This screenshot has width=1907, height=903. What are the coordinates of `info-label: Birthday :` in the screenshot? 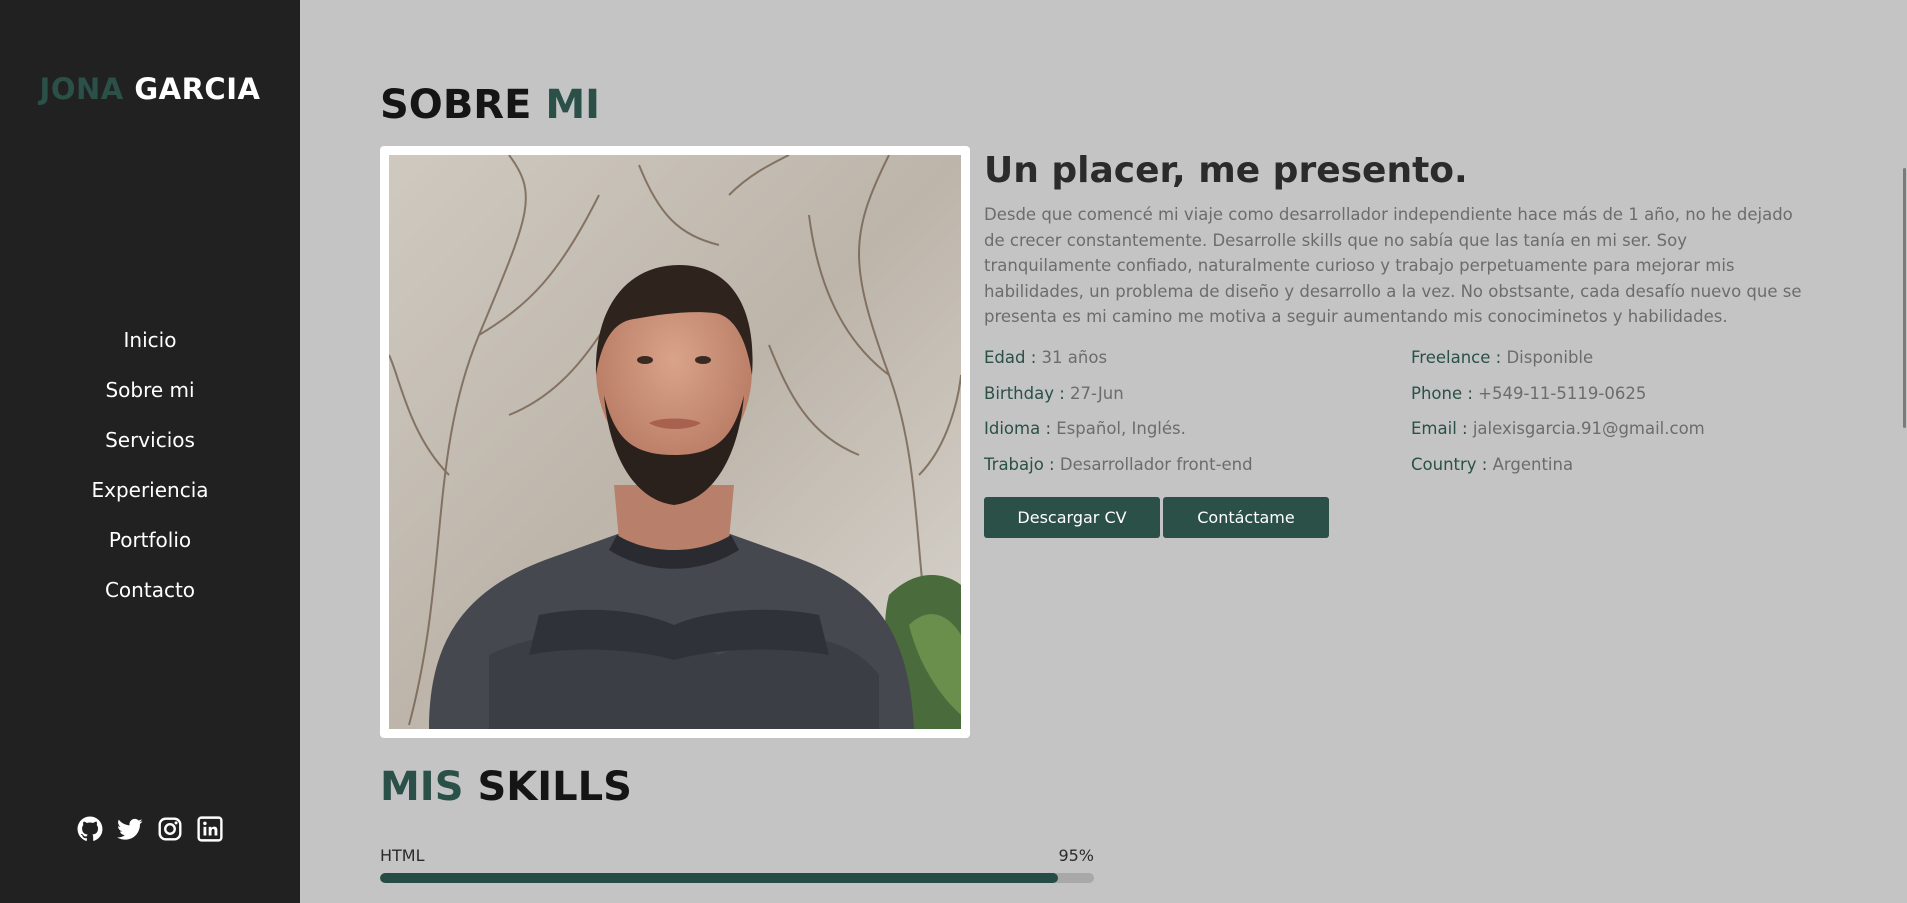 It's located at (1024, 393).